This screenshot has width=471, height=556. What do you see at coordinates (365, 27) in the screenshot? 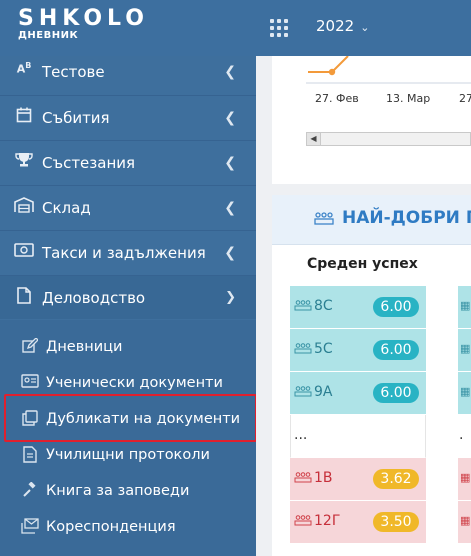
I see `chevron-down-icon: ⌄` at bounding box center [365, 27].